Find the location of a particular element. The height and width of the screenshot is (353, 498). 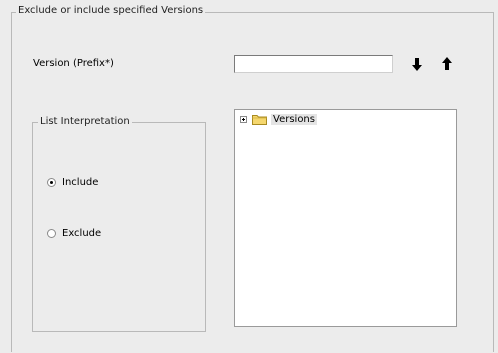

expand-plus-icon is located at coordinates (243, 119).